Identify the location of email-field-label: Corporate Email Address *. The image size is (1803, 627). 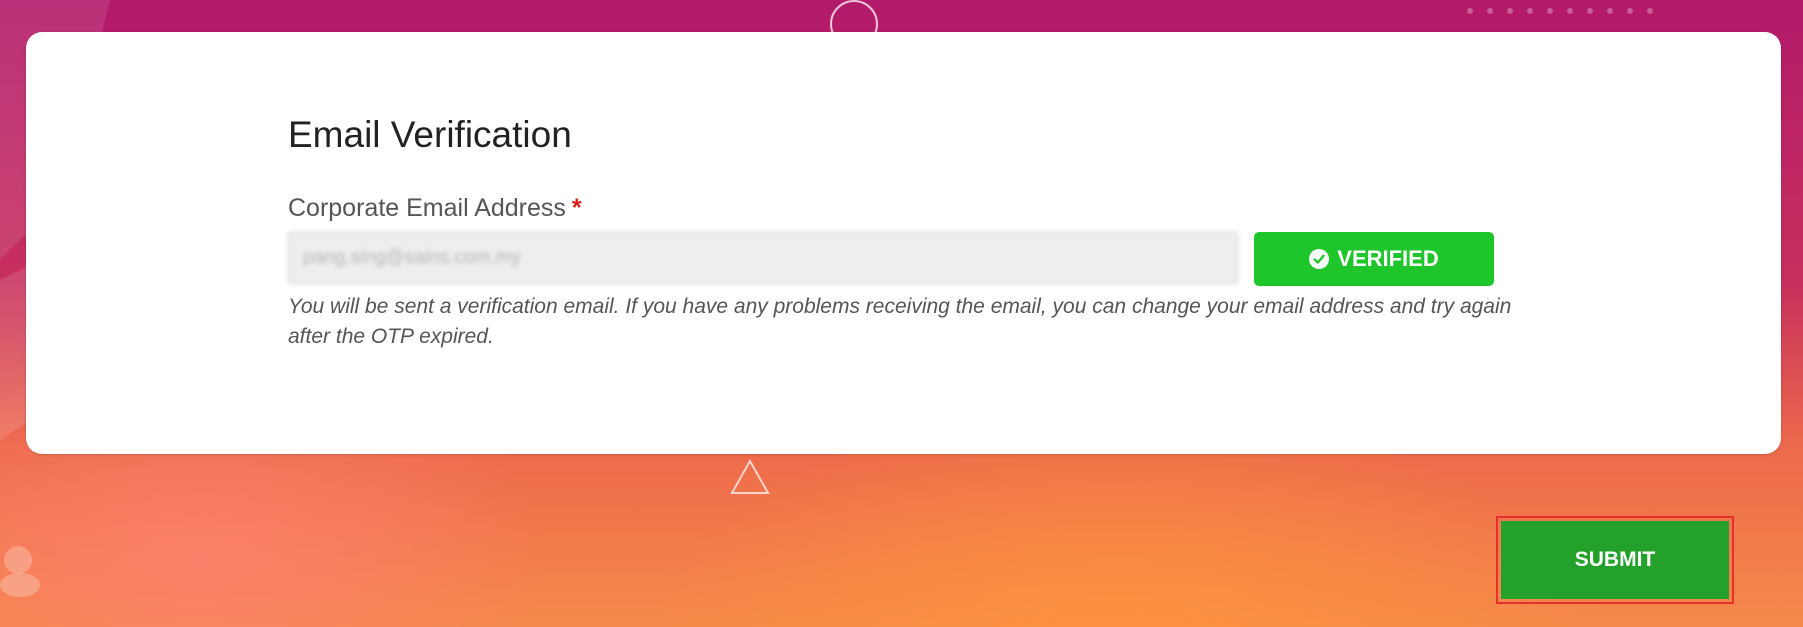
(435, 208).